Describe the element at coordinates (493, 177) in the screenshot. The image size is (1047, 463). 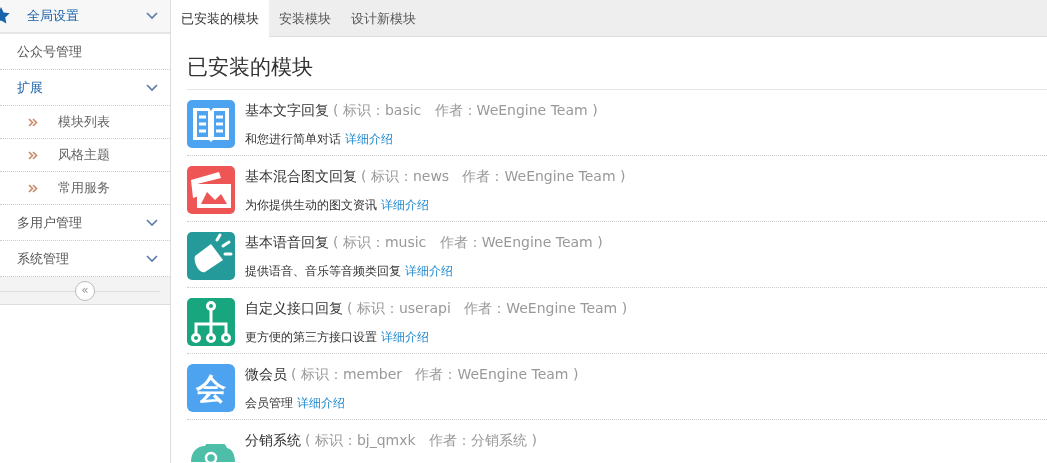
I see `module-meta: ( 标识：news 作者：WeEngine Team )` at that location.